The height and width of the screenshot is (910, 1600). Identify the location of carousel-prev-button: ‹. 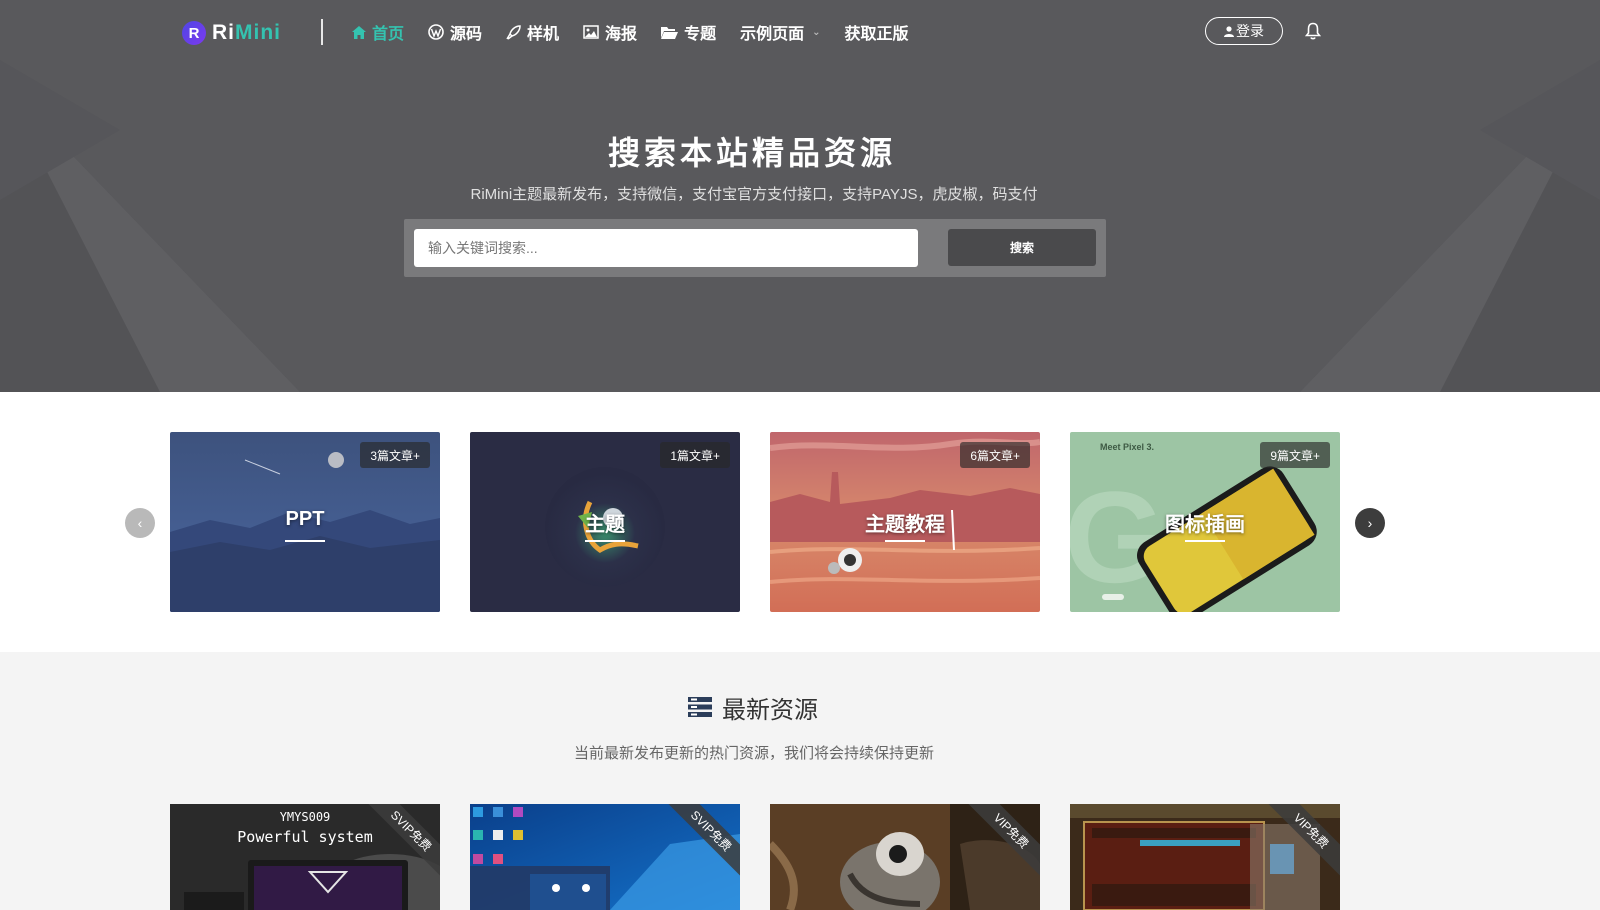
(140, 523).